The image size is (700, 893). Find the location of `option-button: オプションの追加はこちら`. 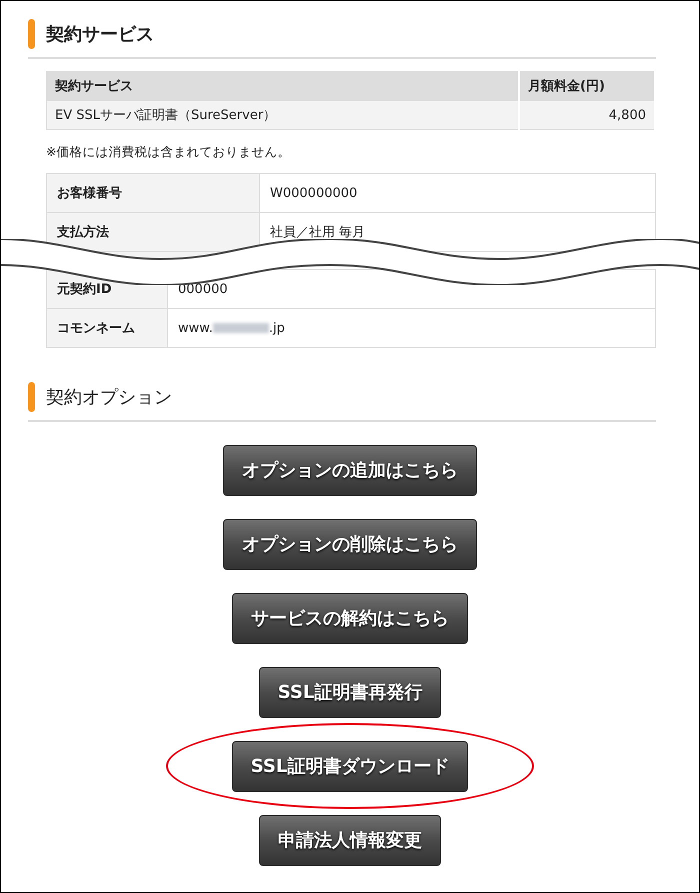

option-button: オプションの追加はこちら is located at coordinates (350, 470).